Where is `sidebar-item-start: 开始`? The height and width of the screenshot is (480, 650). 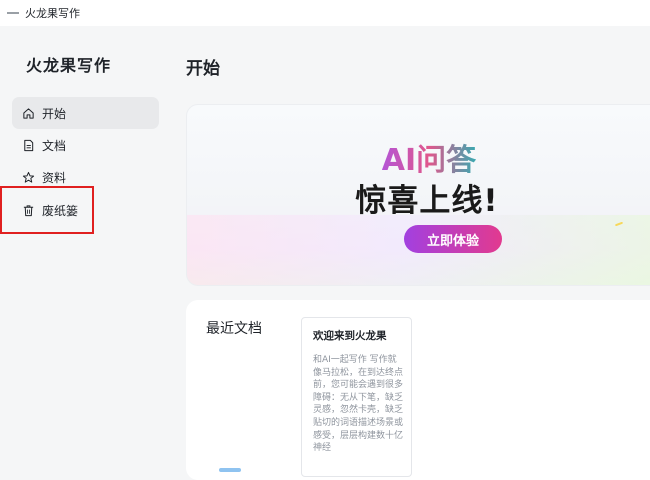 sidebar-item-start: 开始 is located at coordinates (85, 113).